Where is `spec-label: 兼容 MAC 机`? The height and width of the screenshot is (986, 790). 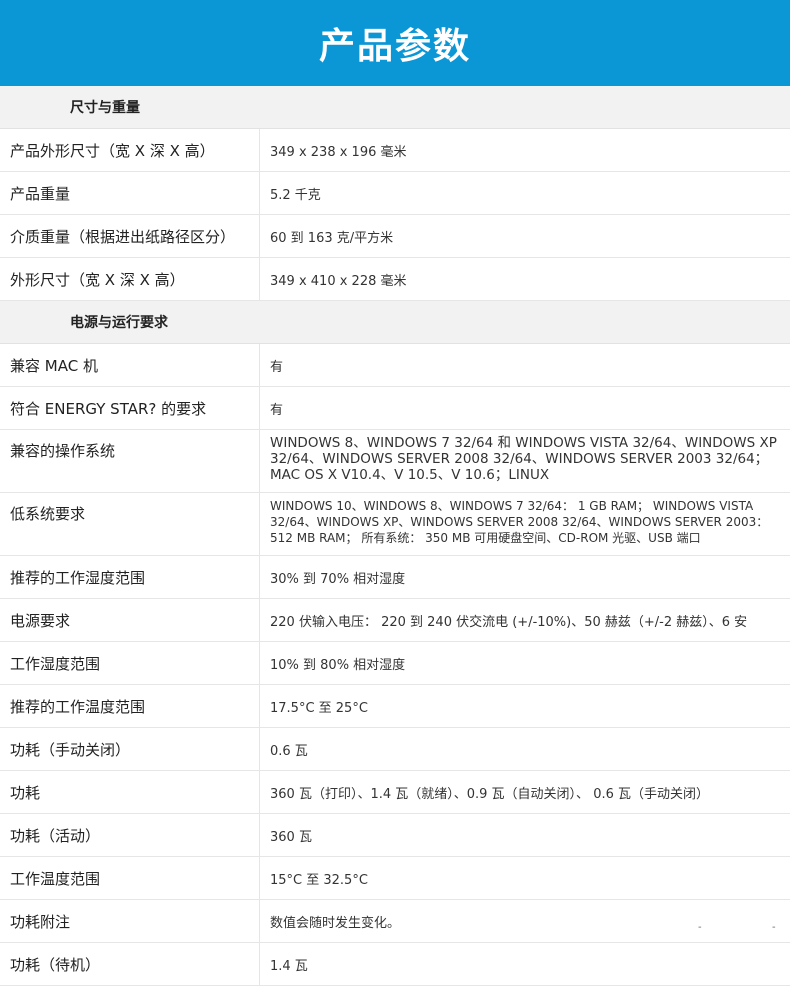 spec-label: 兼容 MAC 机 is located at coordinates (130, 365).